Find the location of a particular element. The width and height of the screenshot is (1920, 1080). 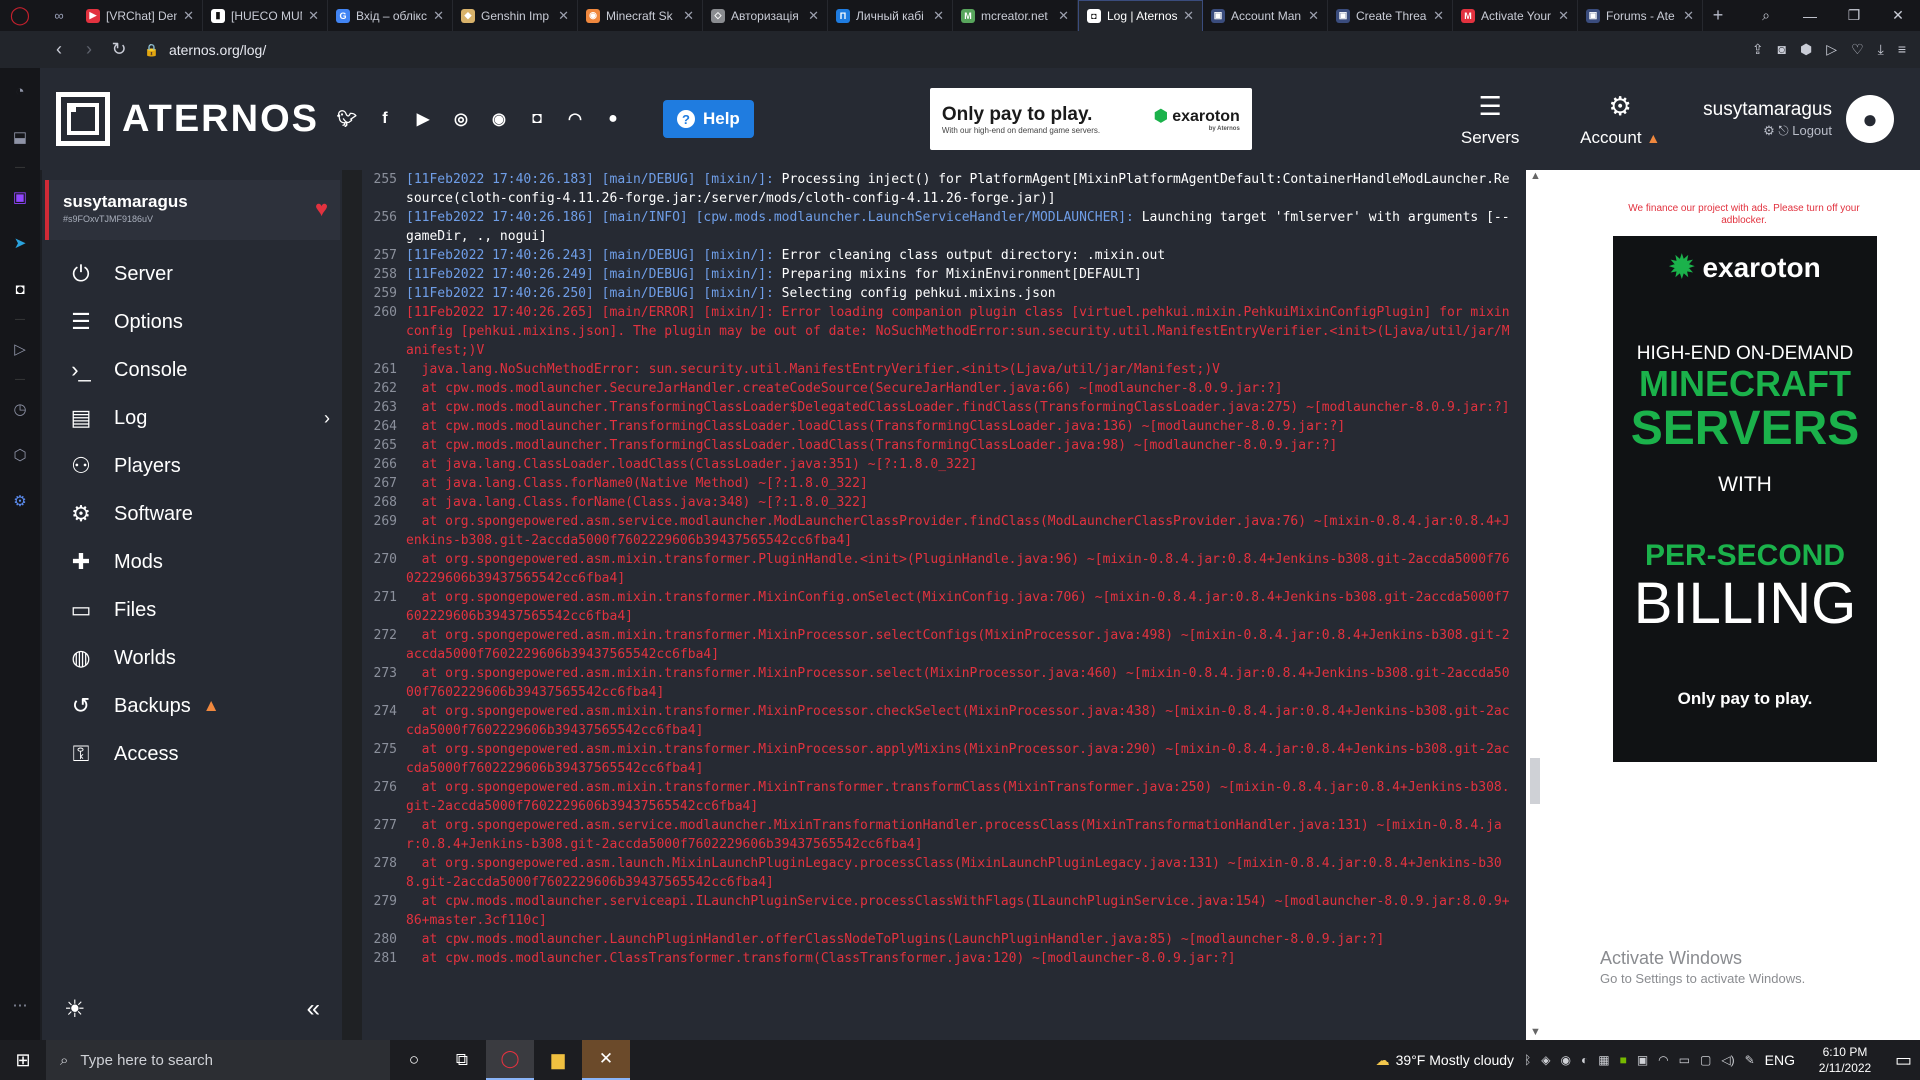

browser-tab: ◘ Log | Aternos ✕ is located at coordinates (1140, 15).